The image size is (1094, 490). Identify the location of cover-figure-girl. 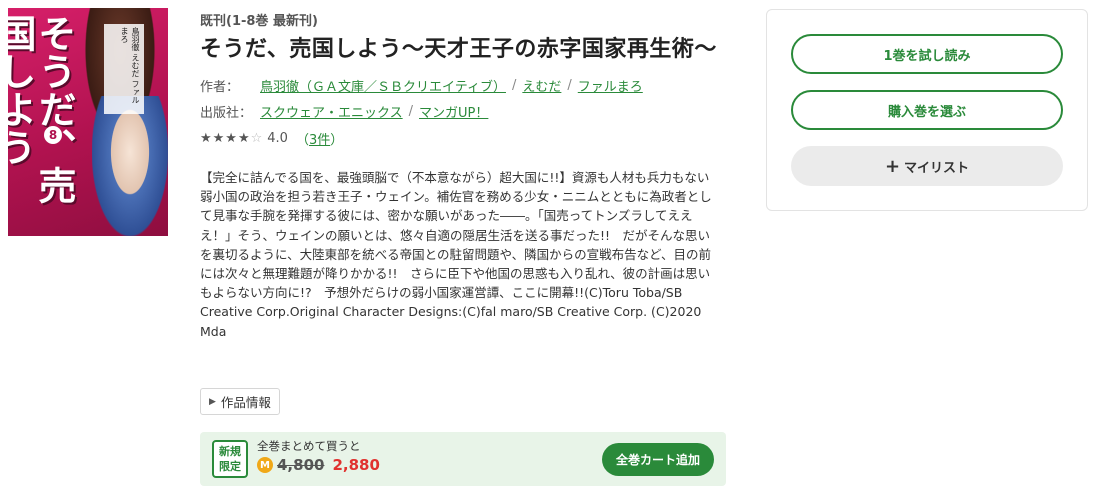
(130, 166).